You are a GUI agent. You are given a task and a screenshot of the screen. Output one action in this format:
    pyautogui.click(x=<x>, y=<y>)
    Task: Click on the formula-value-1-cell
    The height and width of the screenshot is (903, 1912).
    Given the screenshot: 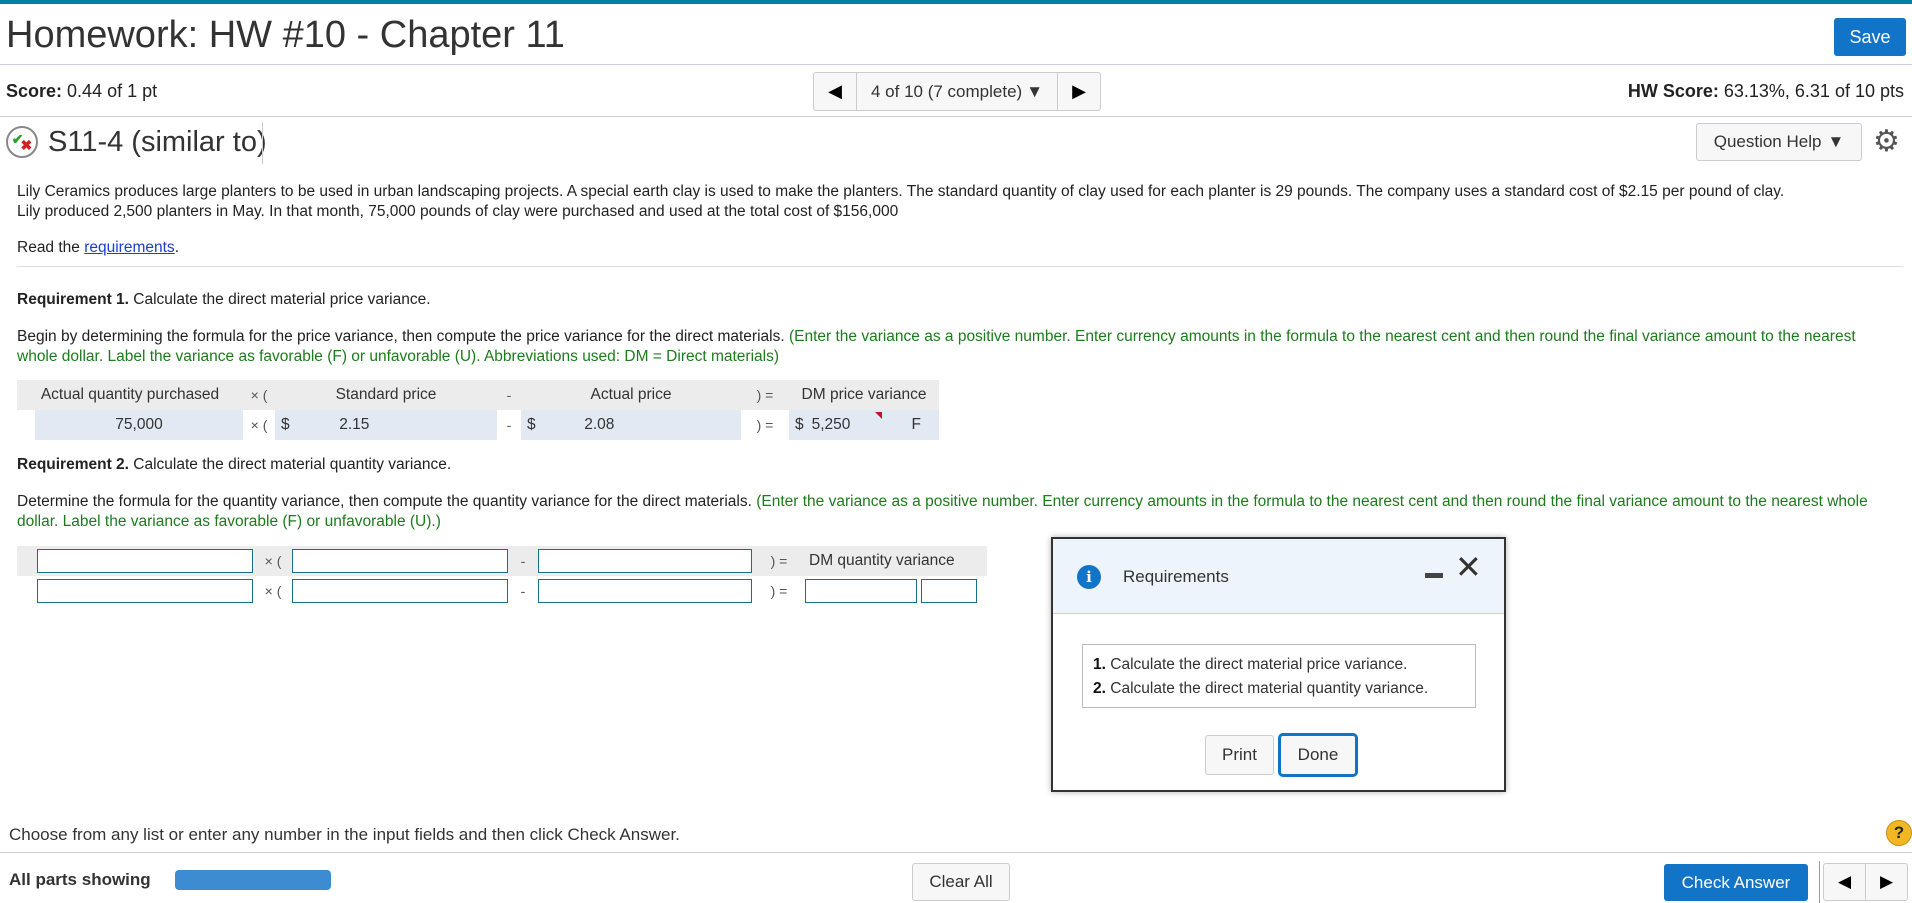 What is the action you would take?
    pyautogui.click(x=137, y=591)
    